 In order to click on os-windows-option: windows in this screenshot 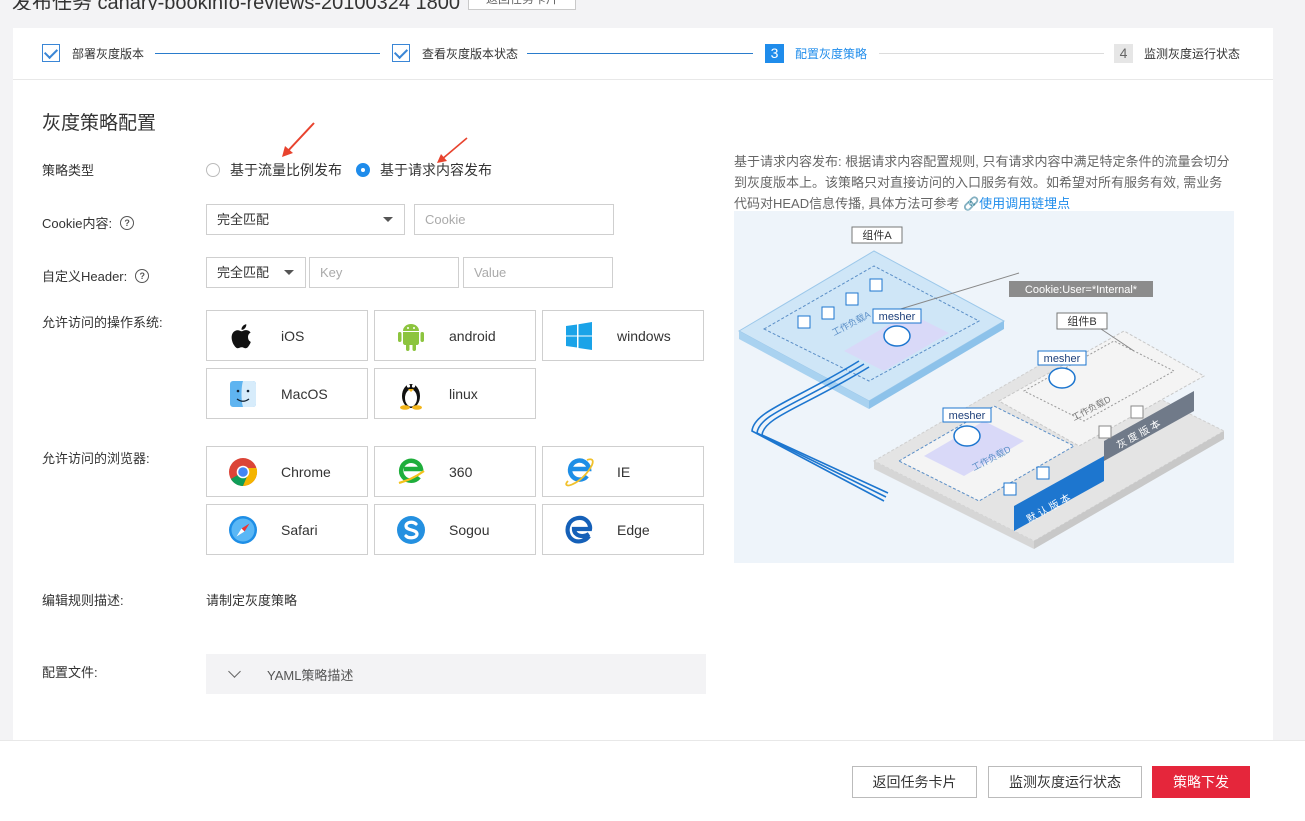, I will do `click(623, 335)`.